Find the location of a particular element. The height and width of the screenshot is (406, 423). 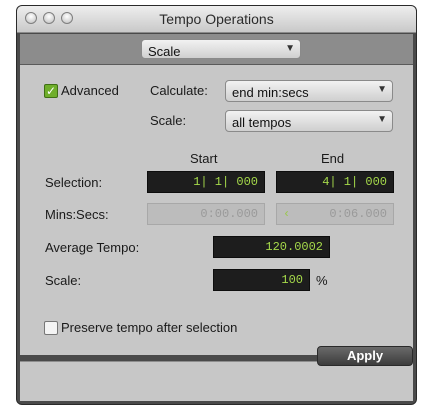

operation-dropdown-label: Scale is located at coordinates (164, 51).